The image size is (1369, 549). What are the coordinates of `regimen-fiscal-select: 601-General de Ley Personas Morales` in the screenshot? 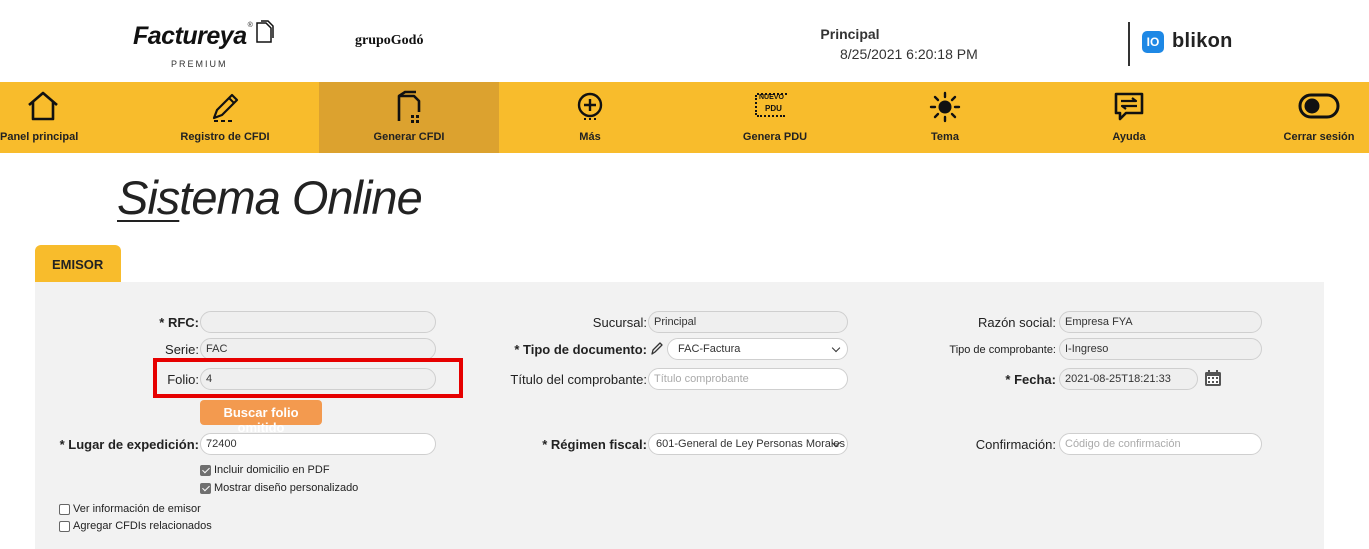 It's located at (748, 444).